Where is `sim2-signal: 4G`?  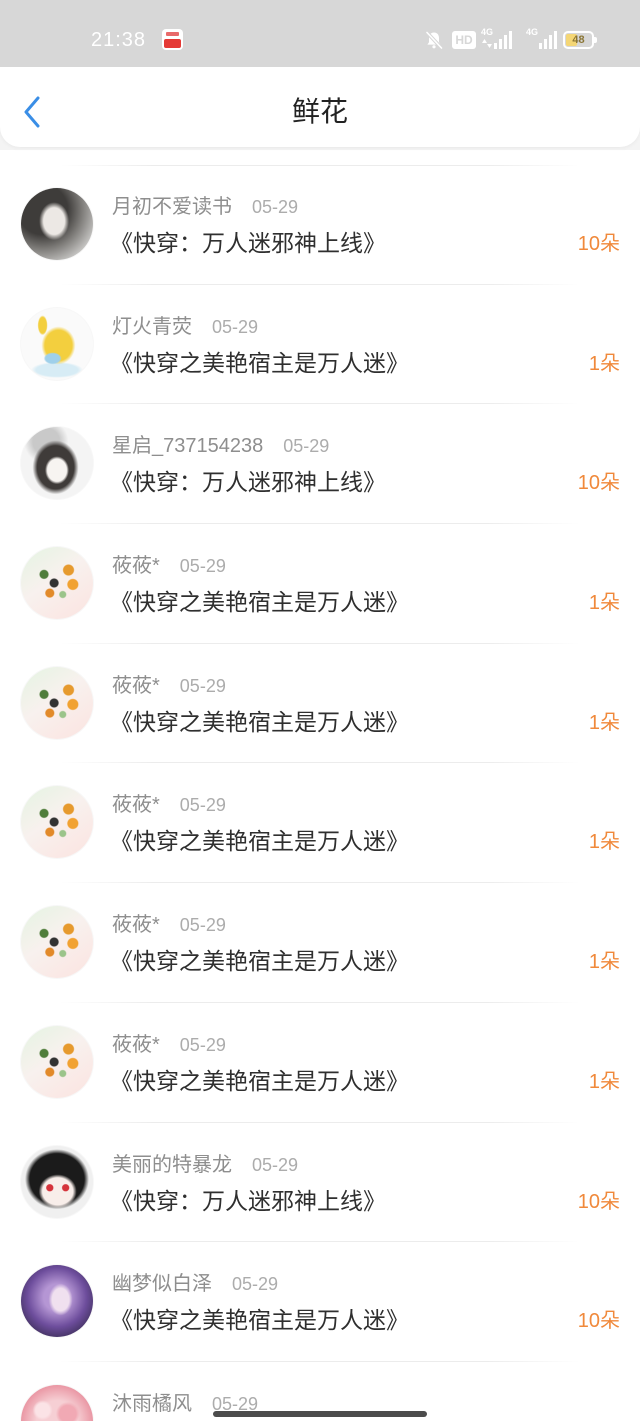 sim2-signal: 4G is located at coordinates (542, 39).